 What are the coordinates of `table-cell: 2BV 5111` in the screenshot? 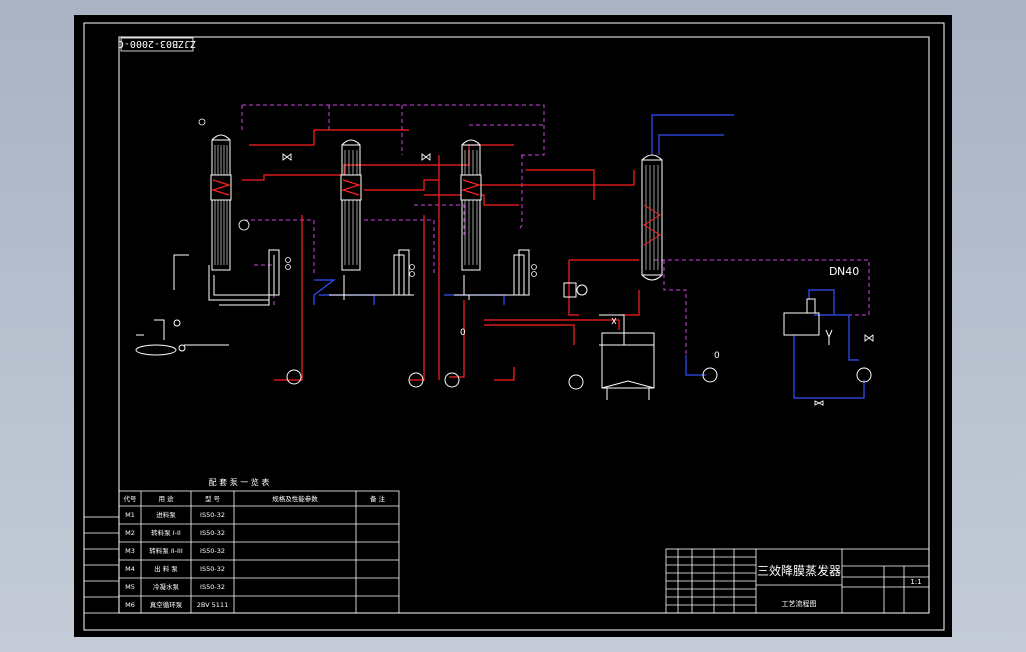 It's located at (212, 605).